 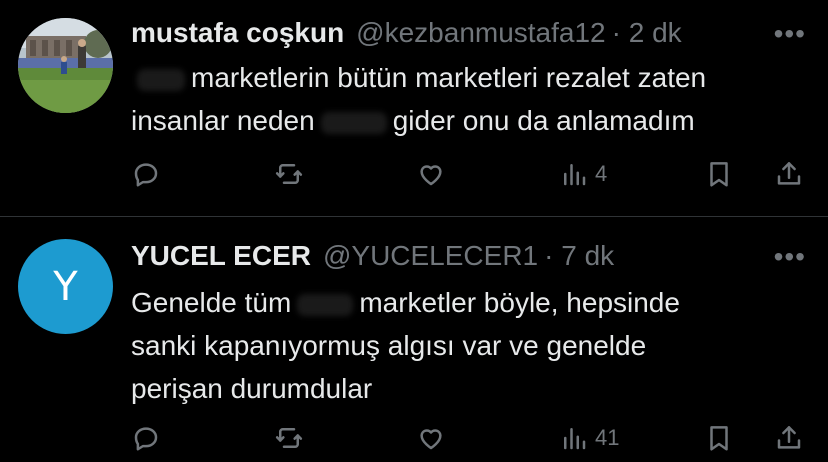 I want to click on handle: @kezbanmustafa12, so click(x=480, y=33).